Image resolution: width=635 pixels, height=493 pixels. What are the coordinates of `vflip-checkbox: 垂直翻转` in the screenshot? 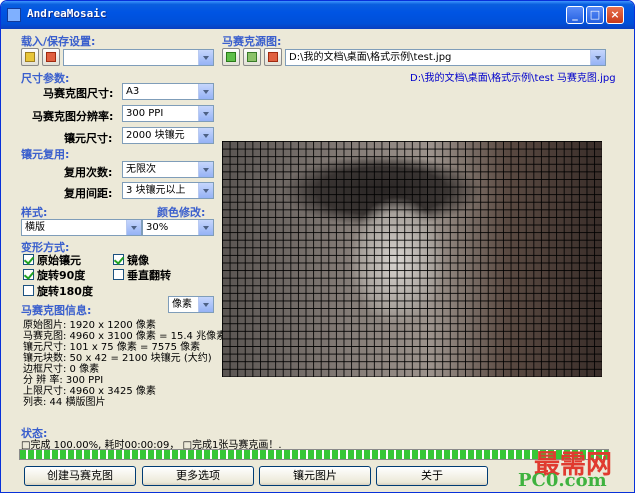 It's located at (142, 275).